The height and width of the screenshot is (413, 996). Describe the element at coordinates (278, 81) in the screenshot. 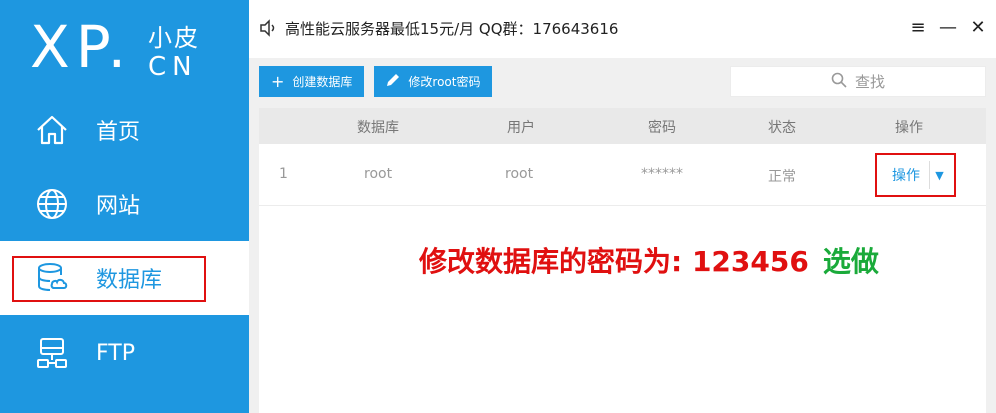

I see `plus-icon: +` at that location.